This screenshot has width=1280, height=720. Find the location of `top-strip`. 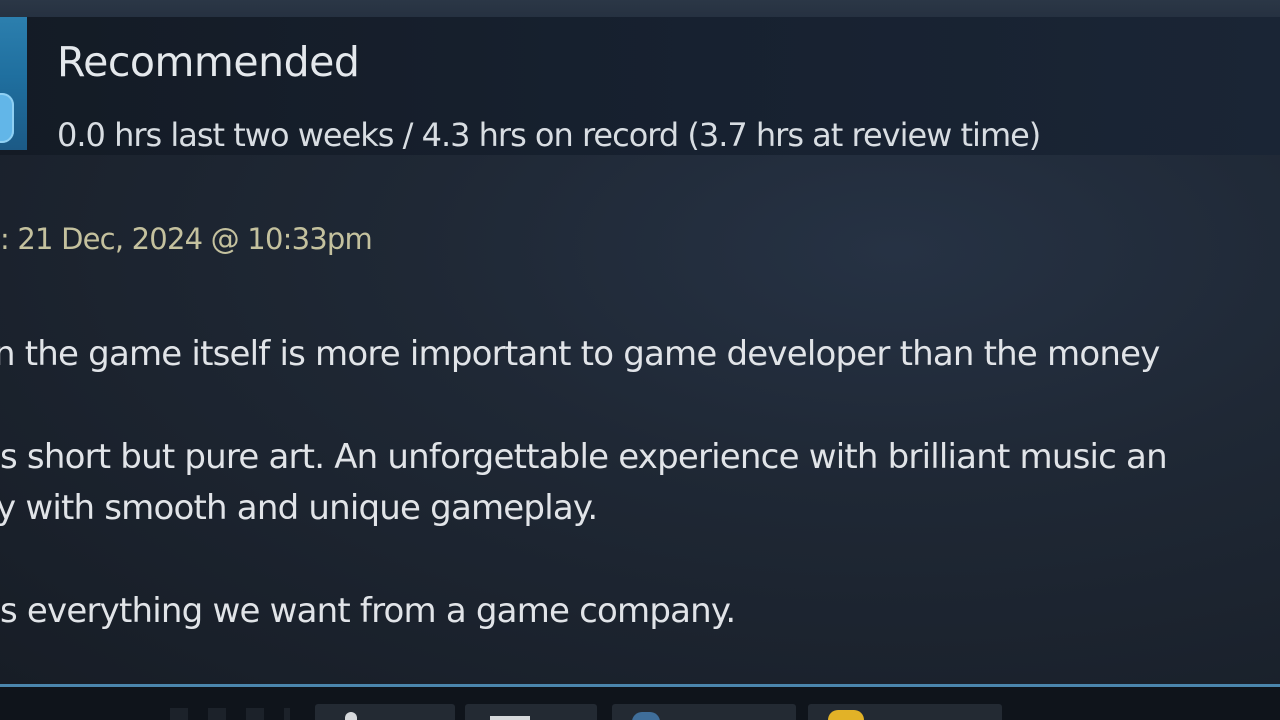

top-strip is located at coordinates (640, 8).